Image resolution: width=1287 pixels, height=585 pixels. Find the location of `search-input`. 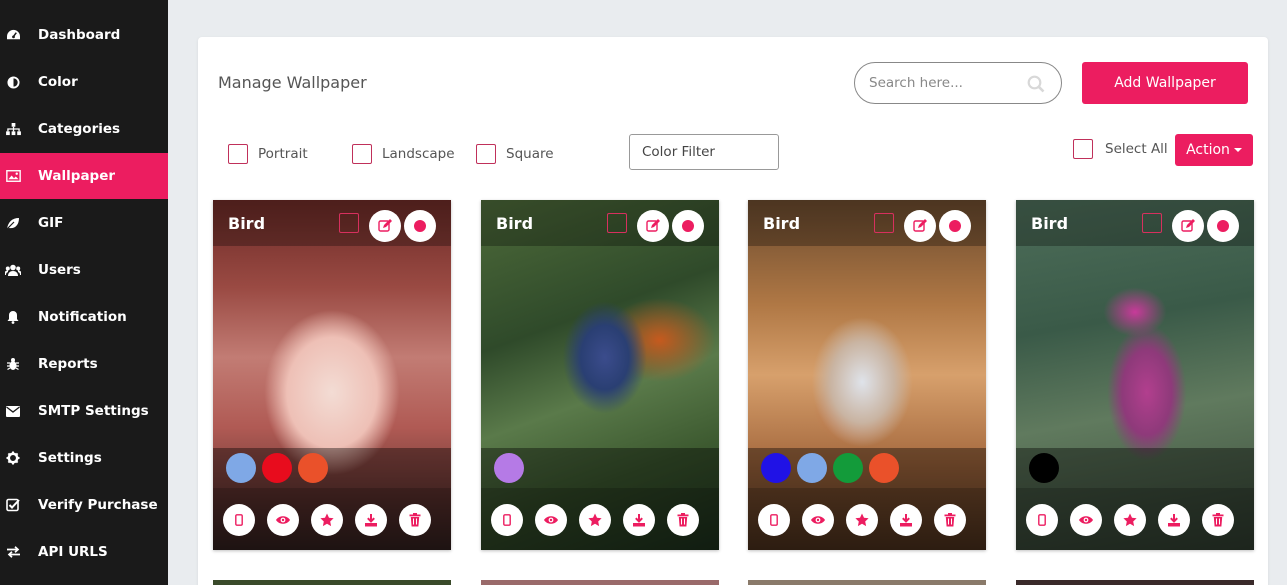

search-input is located at coordinates (949, 83).